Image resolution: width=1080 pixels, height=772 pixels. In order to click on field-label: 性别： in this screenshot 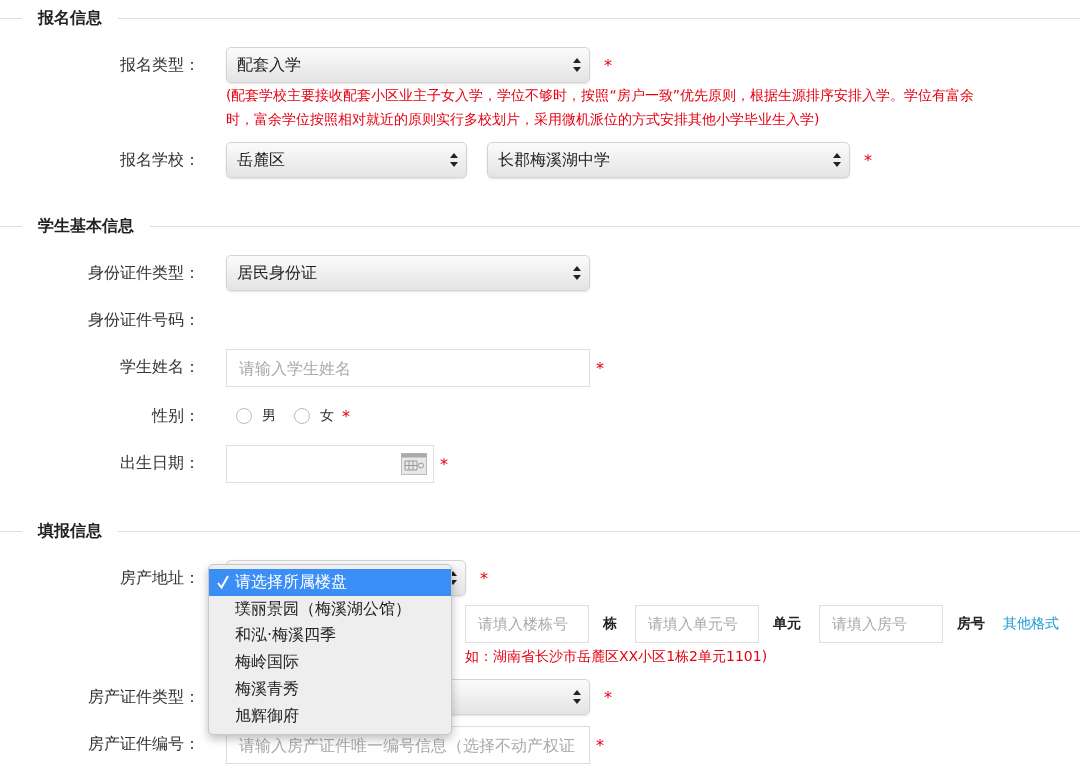, I will do `click(175, 416)`.